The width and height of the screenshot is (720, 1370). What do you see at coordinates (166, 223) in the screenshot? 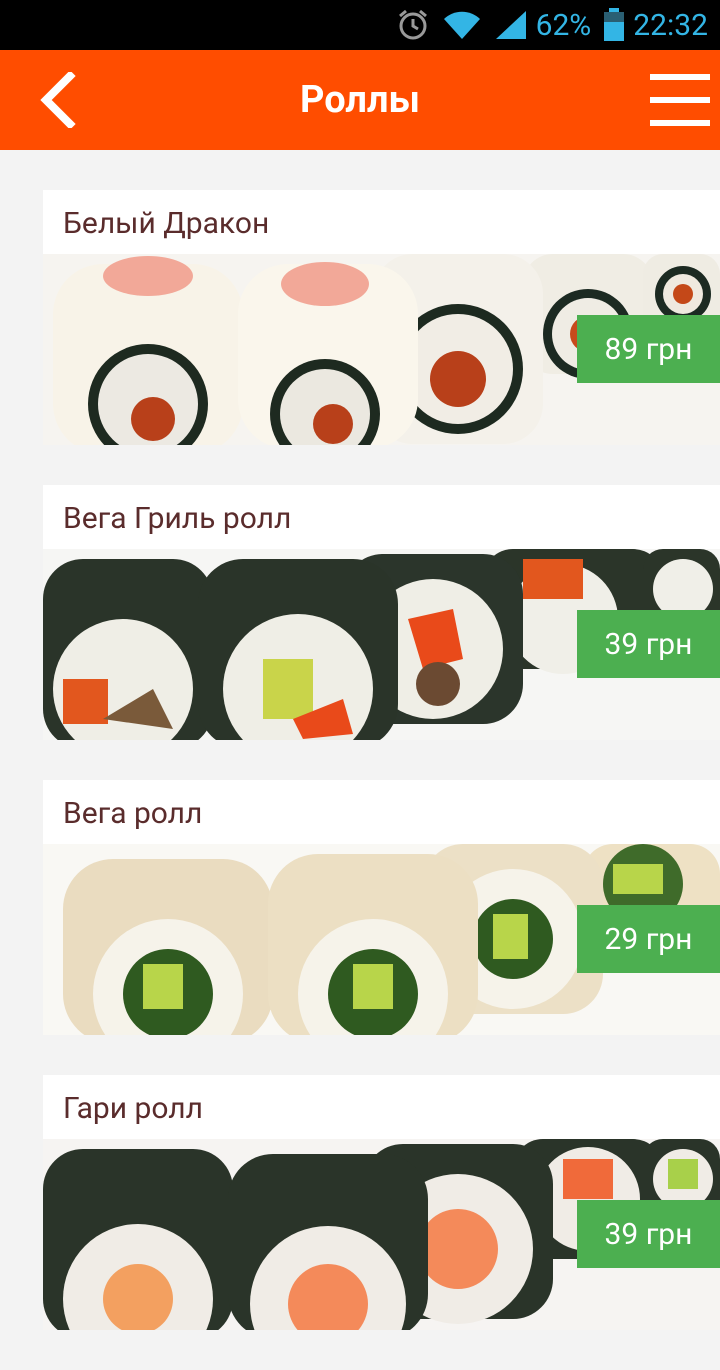
I see `product-name: Белый Дракон` at bounding box center [166, 223].